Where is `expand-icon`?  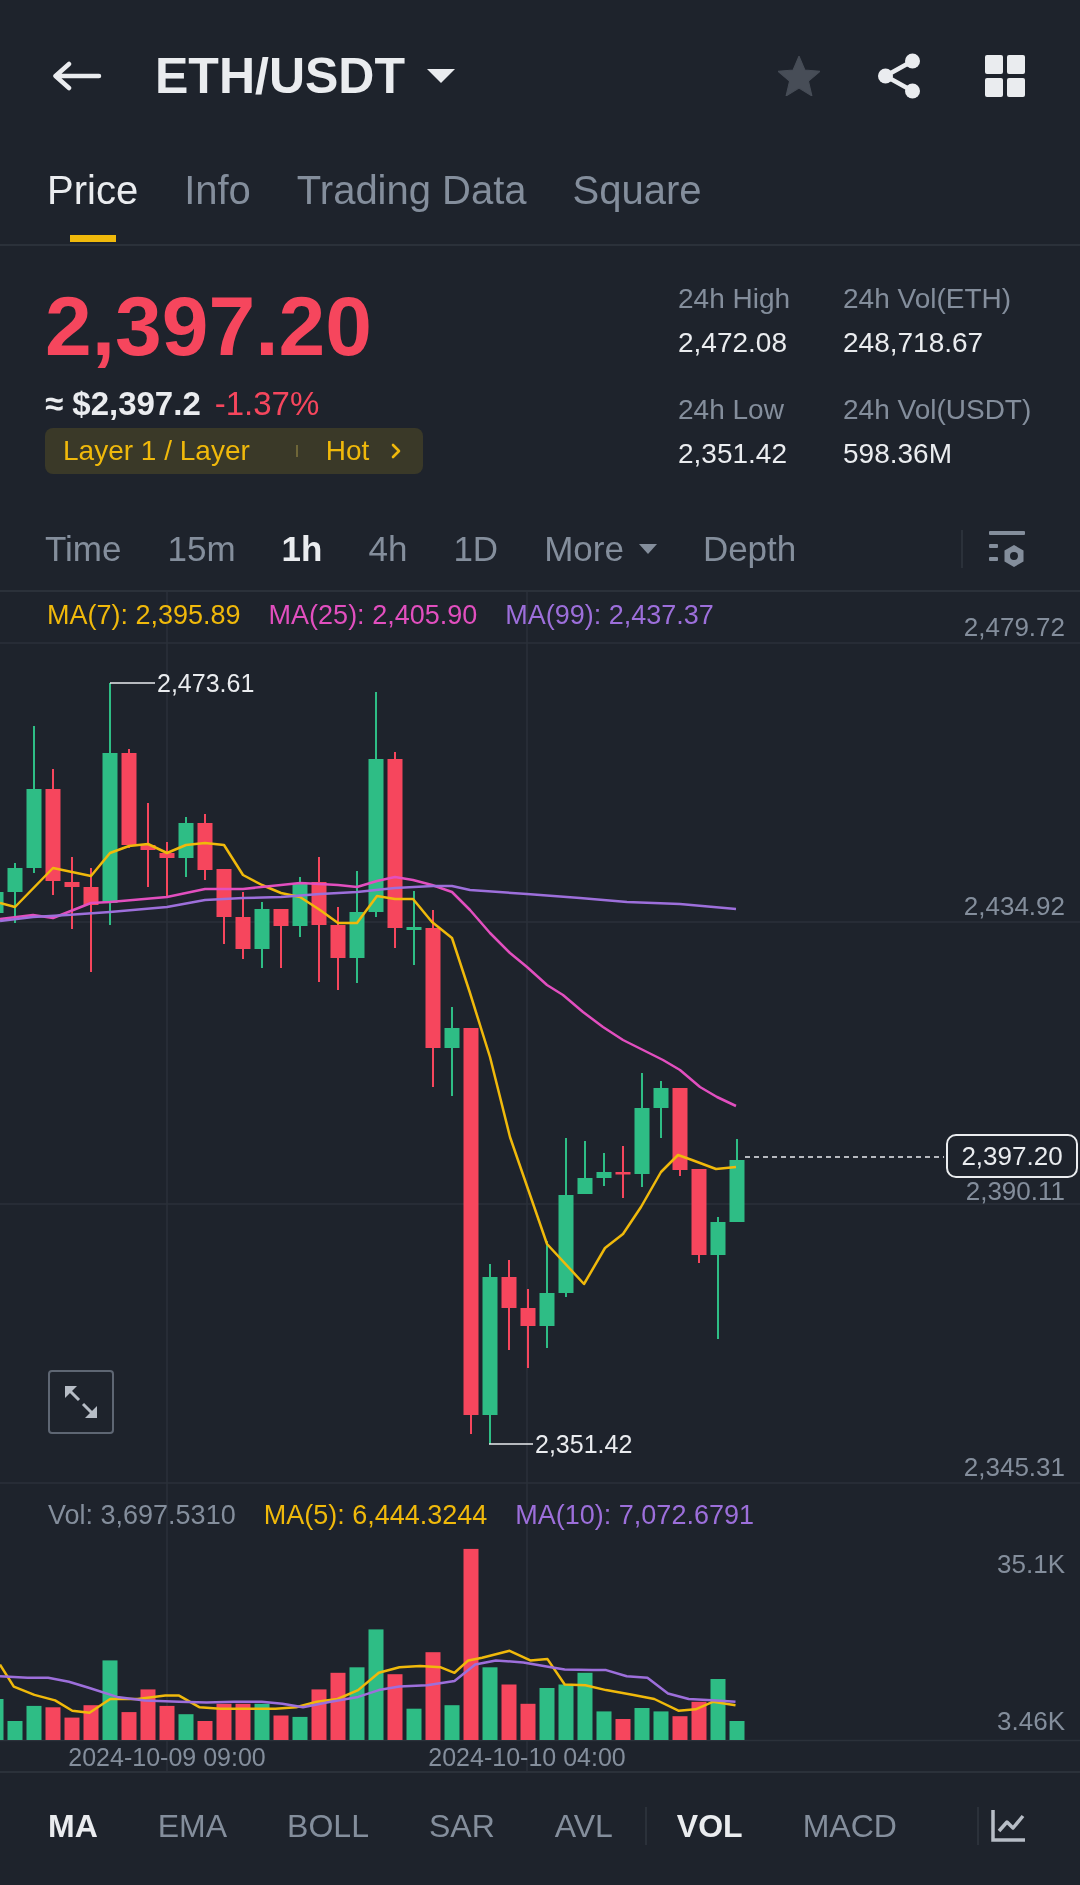 expand-icon is located at coordinates (81, 1402).